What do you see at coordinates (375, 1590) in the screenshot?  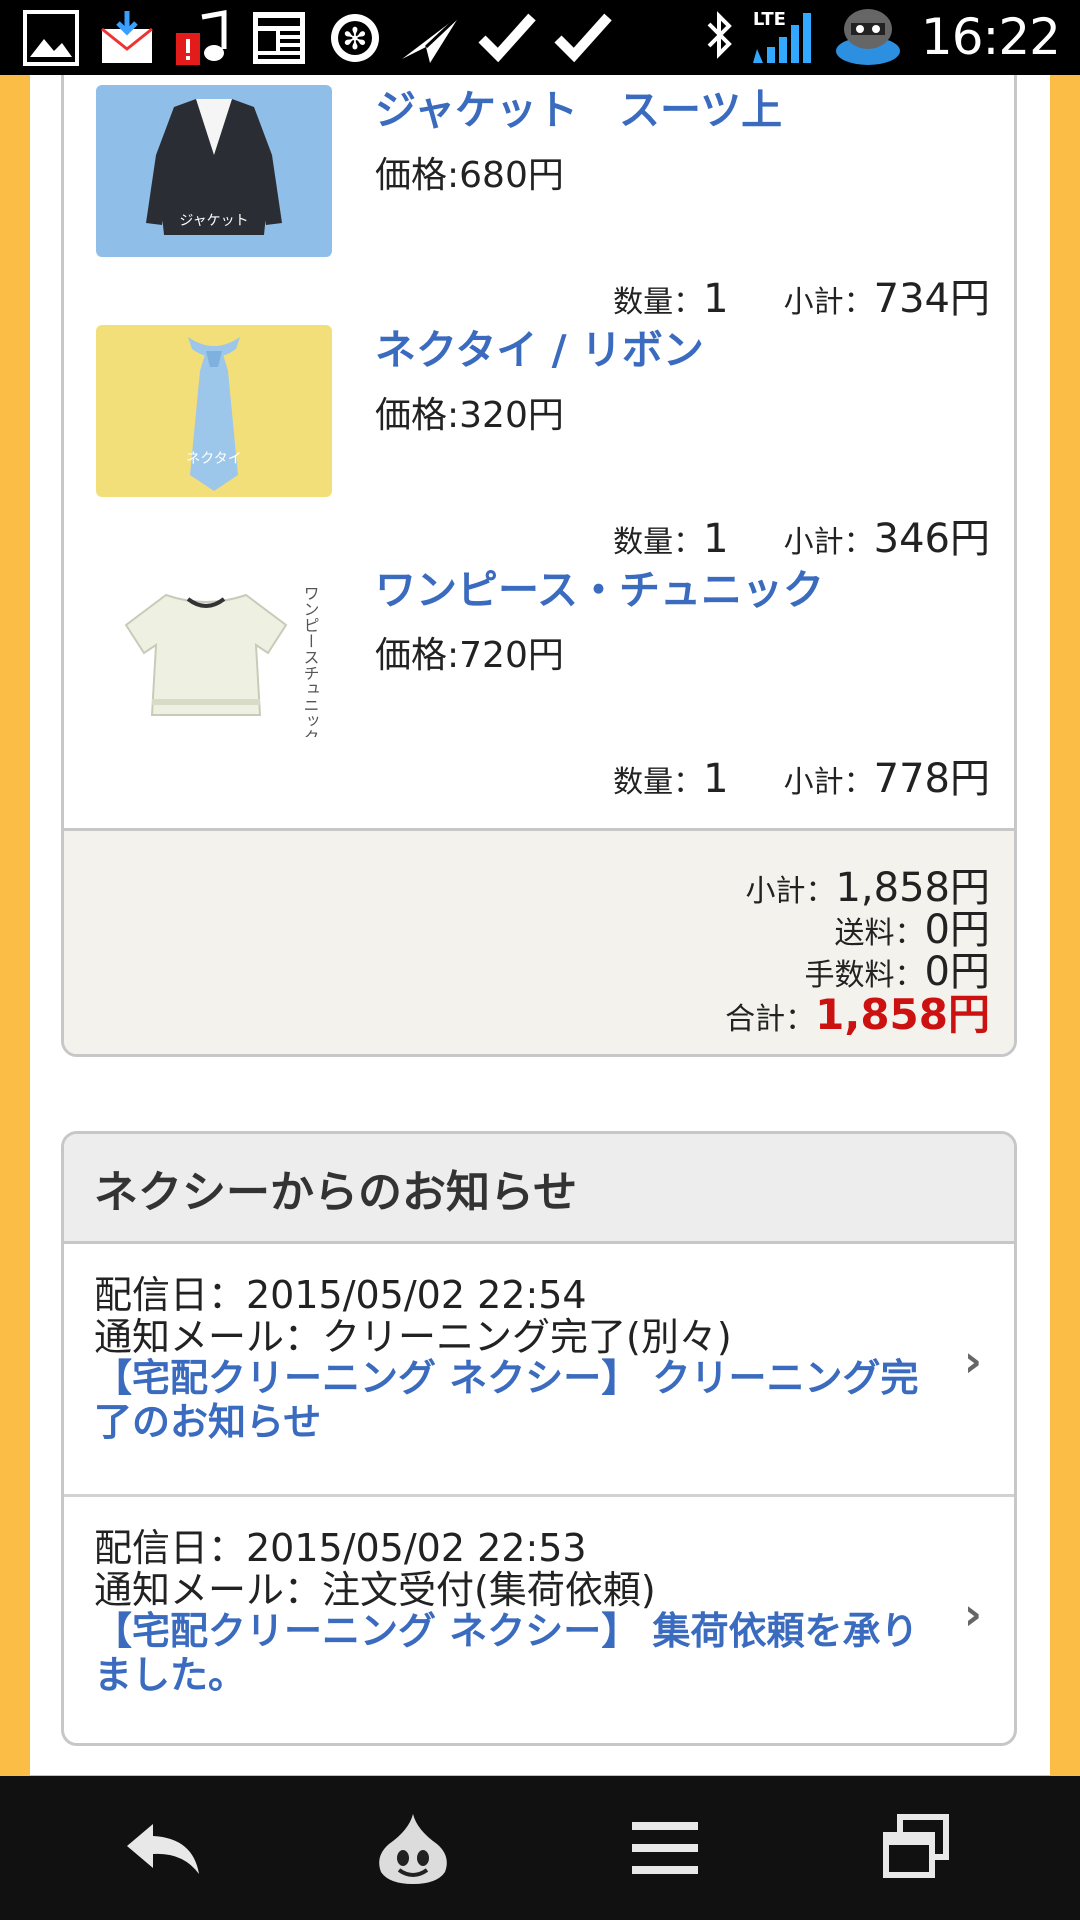 I see `notice-mail-type: 通知メール：注文受付(集荷依頼)` at bounding box center [375, 1590].